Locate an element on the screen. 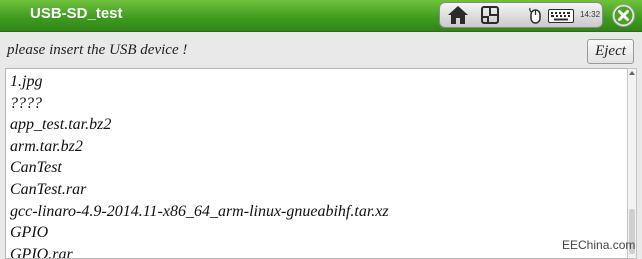 The width and height of the screenshot is (642, 259). file-list-scrollbar is located at coordinates (632, 163).